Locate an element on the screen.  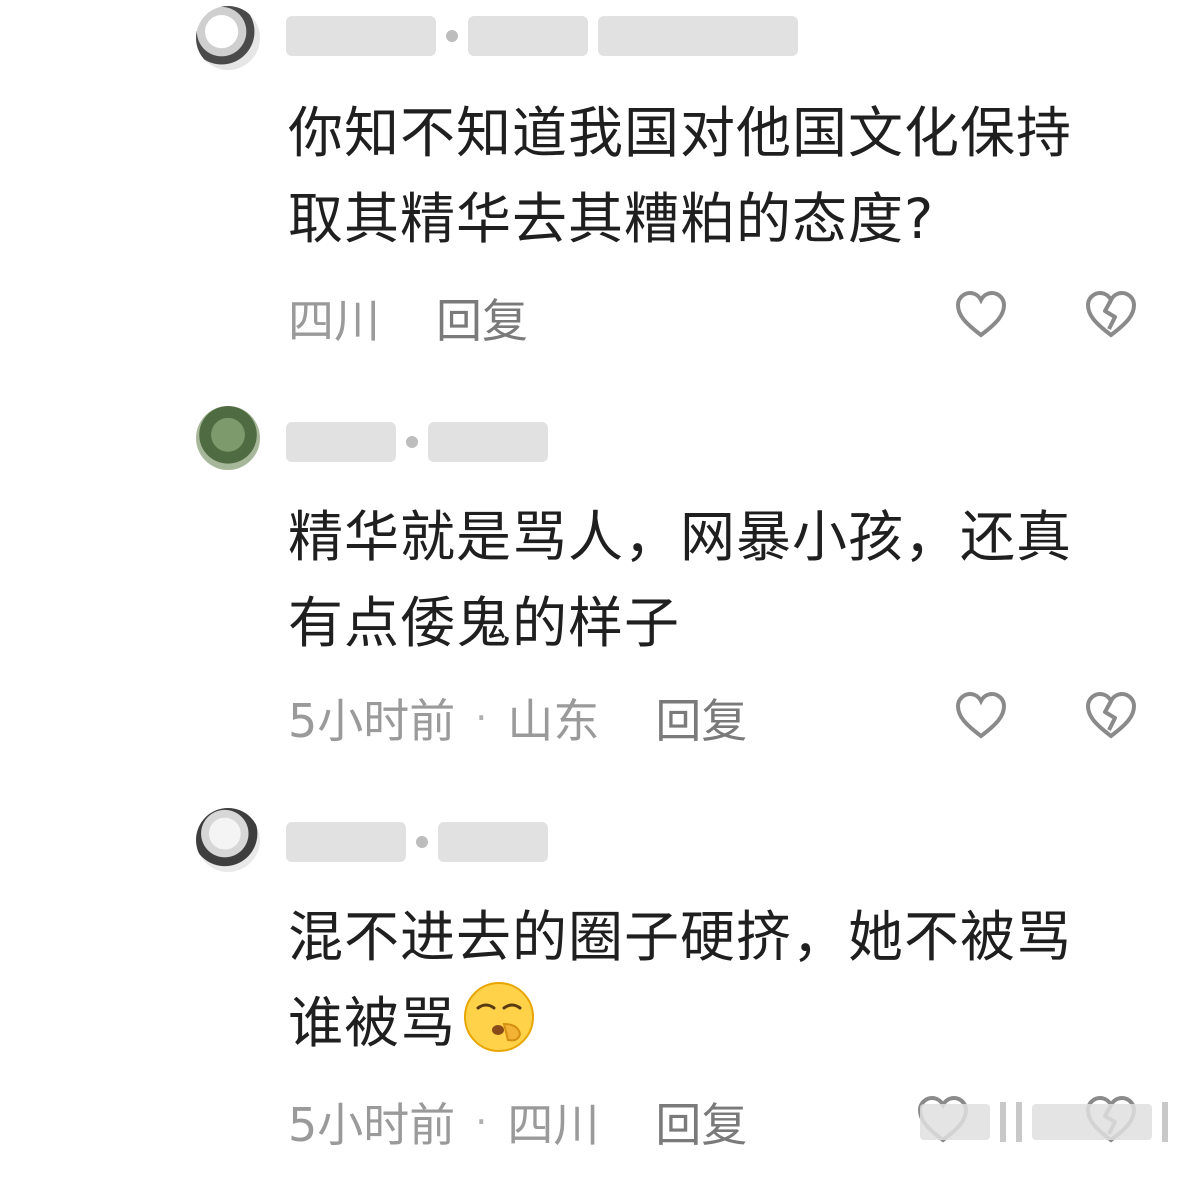
comment-meta: 5小时前 · 山东 回复 is located at coordinates (517, 718).